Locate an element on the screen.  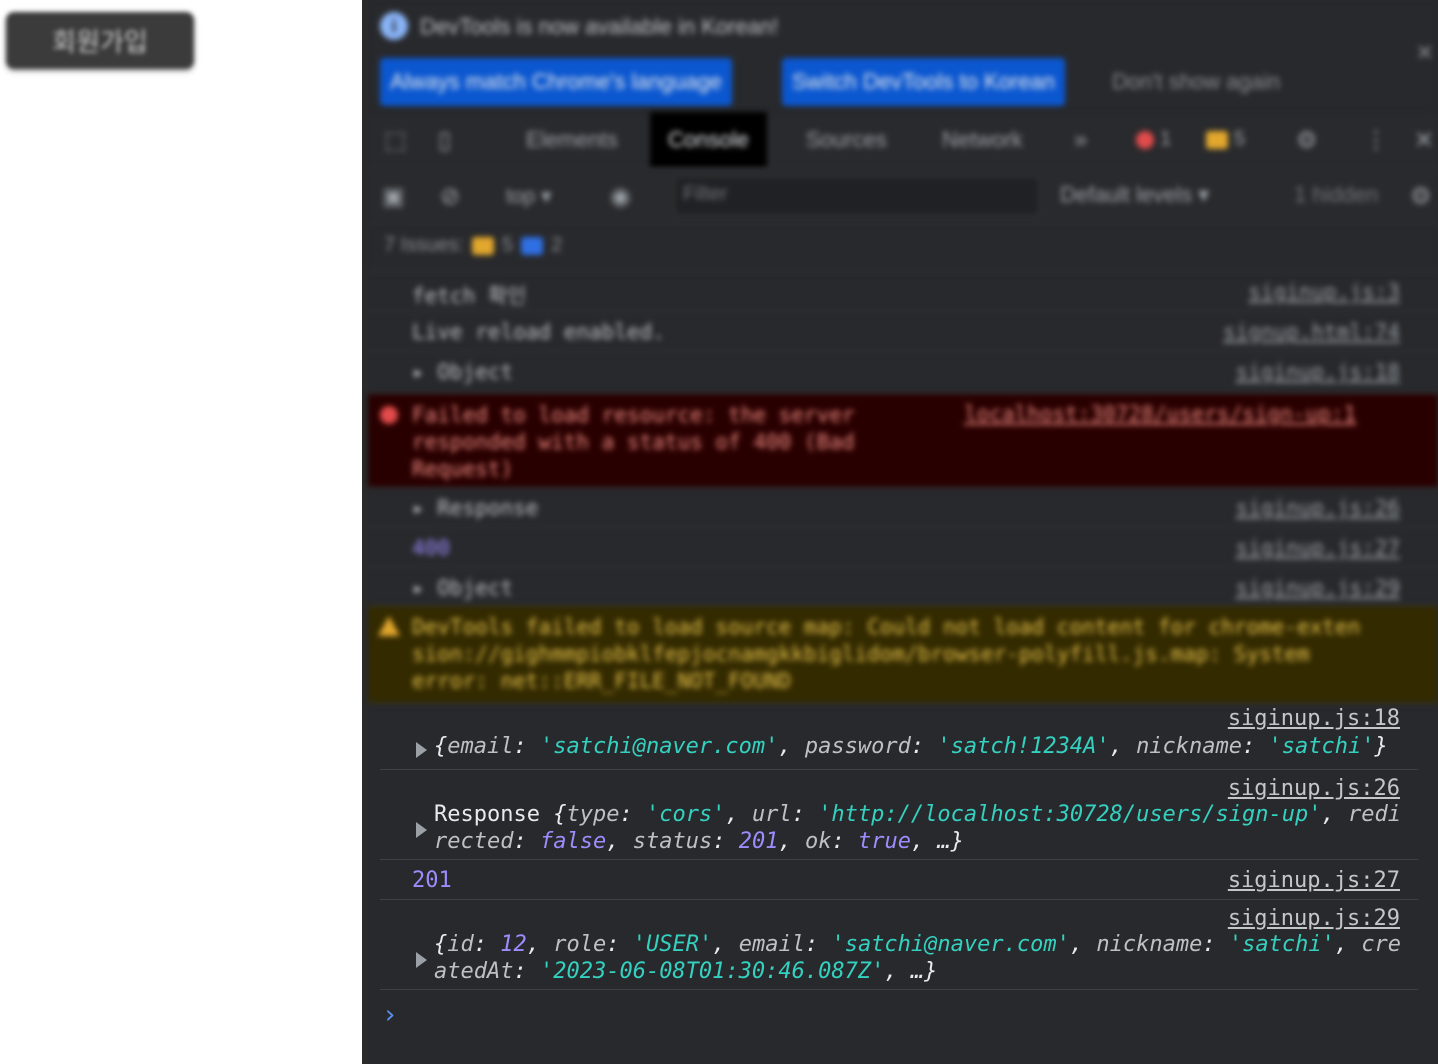
log-message: Live reload enabled. is located at coordinates (538, 332).